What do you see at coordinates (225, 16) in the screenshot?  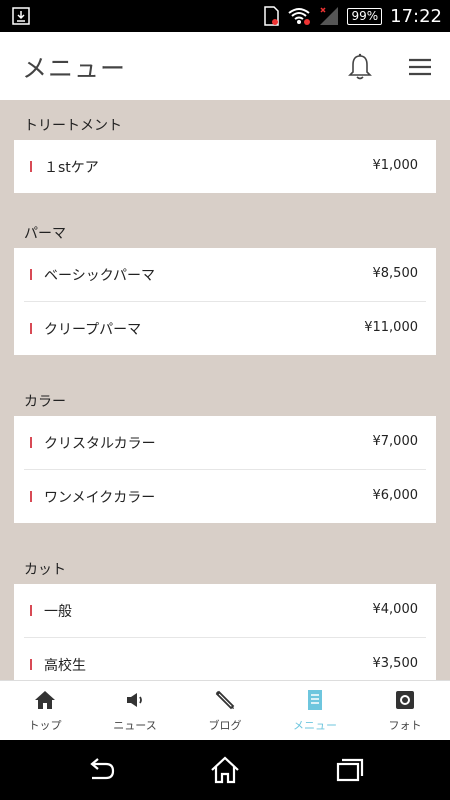 I see `status-bar: 99% 17:22` at bounding box center [225, 16].